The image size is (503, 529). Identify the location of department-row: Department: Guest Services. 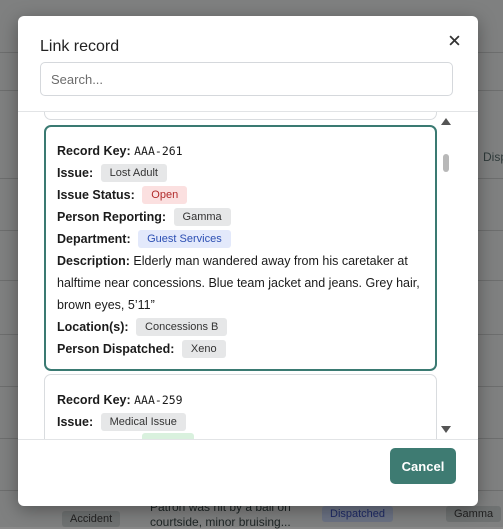
(240, 239).